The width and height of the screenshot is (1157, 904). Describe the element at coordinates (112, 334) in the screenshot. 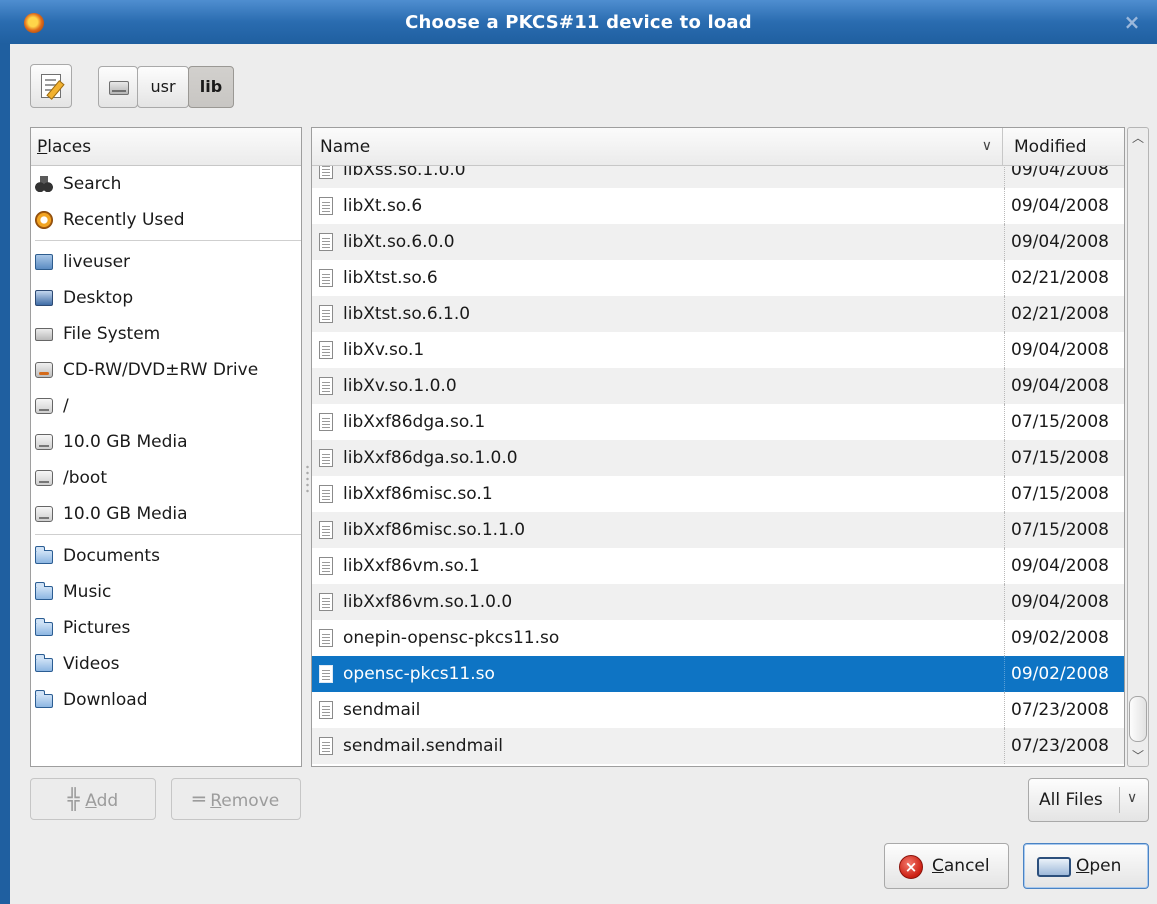

I see `place-label: File System` at that location.